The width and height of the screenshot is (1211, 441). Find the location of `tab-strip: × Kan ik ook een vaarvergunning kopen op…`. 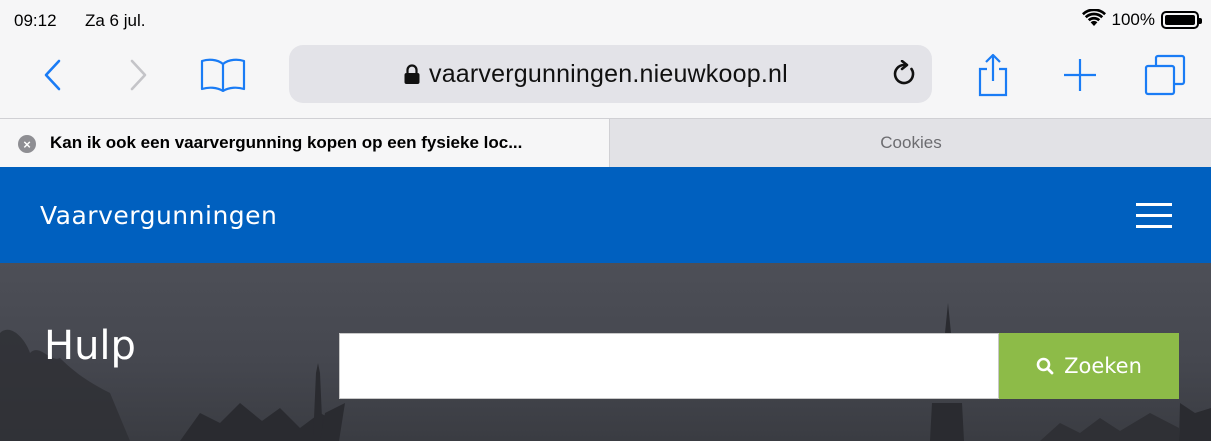

tab-strip: × Kan ik ook een vaarvergunning kopen op… is located at coordinates (605, 142).